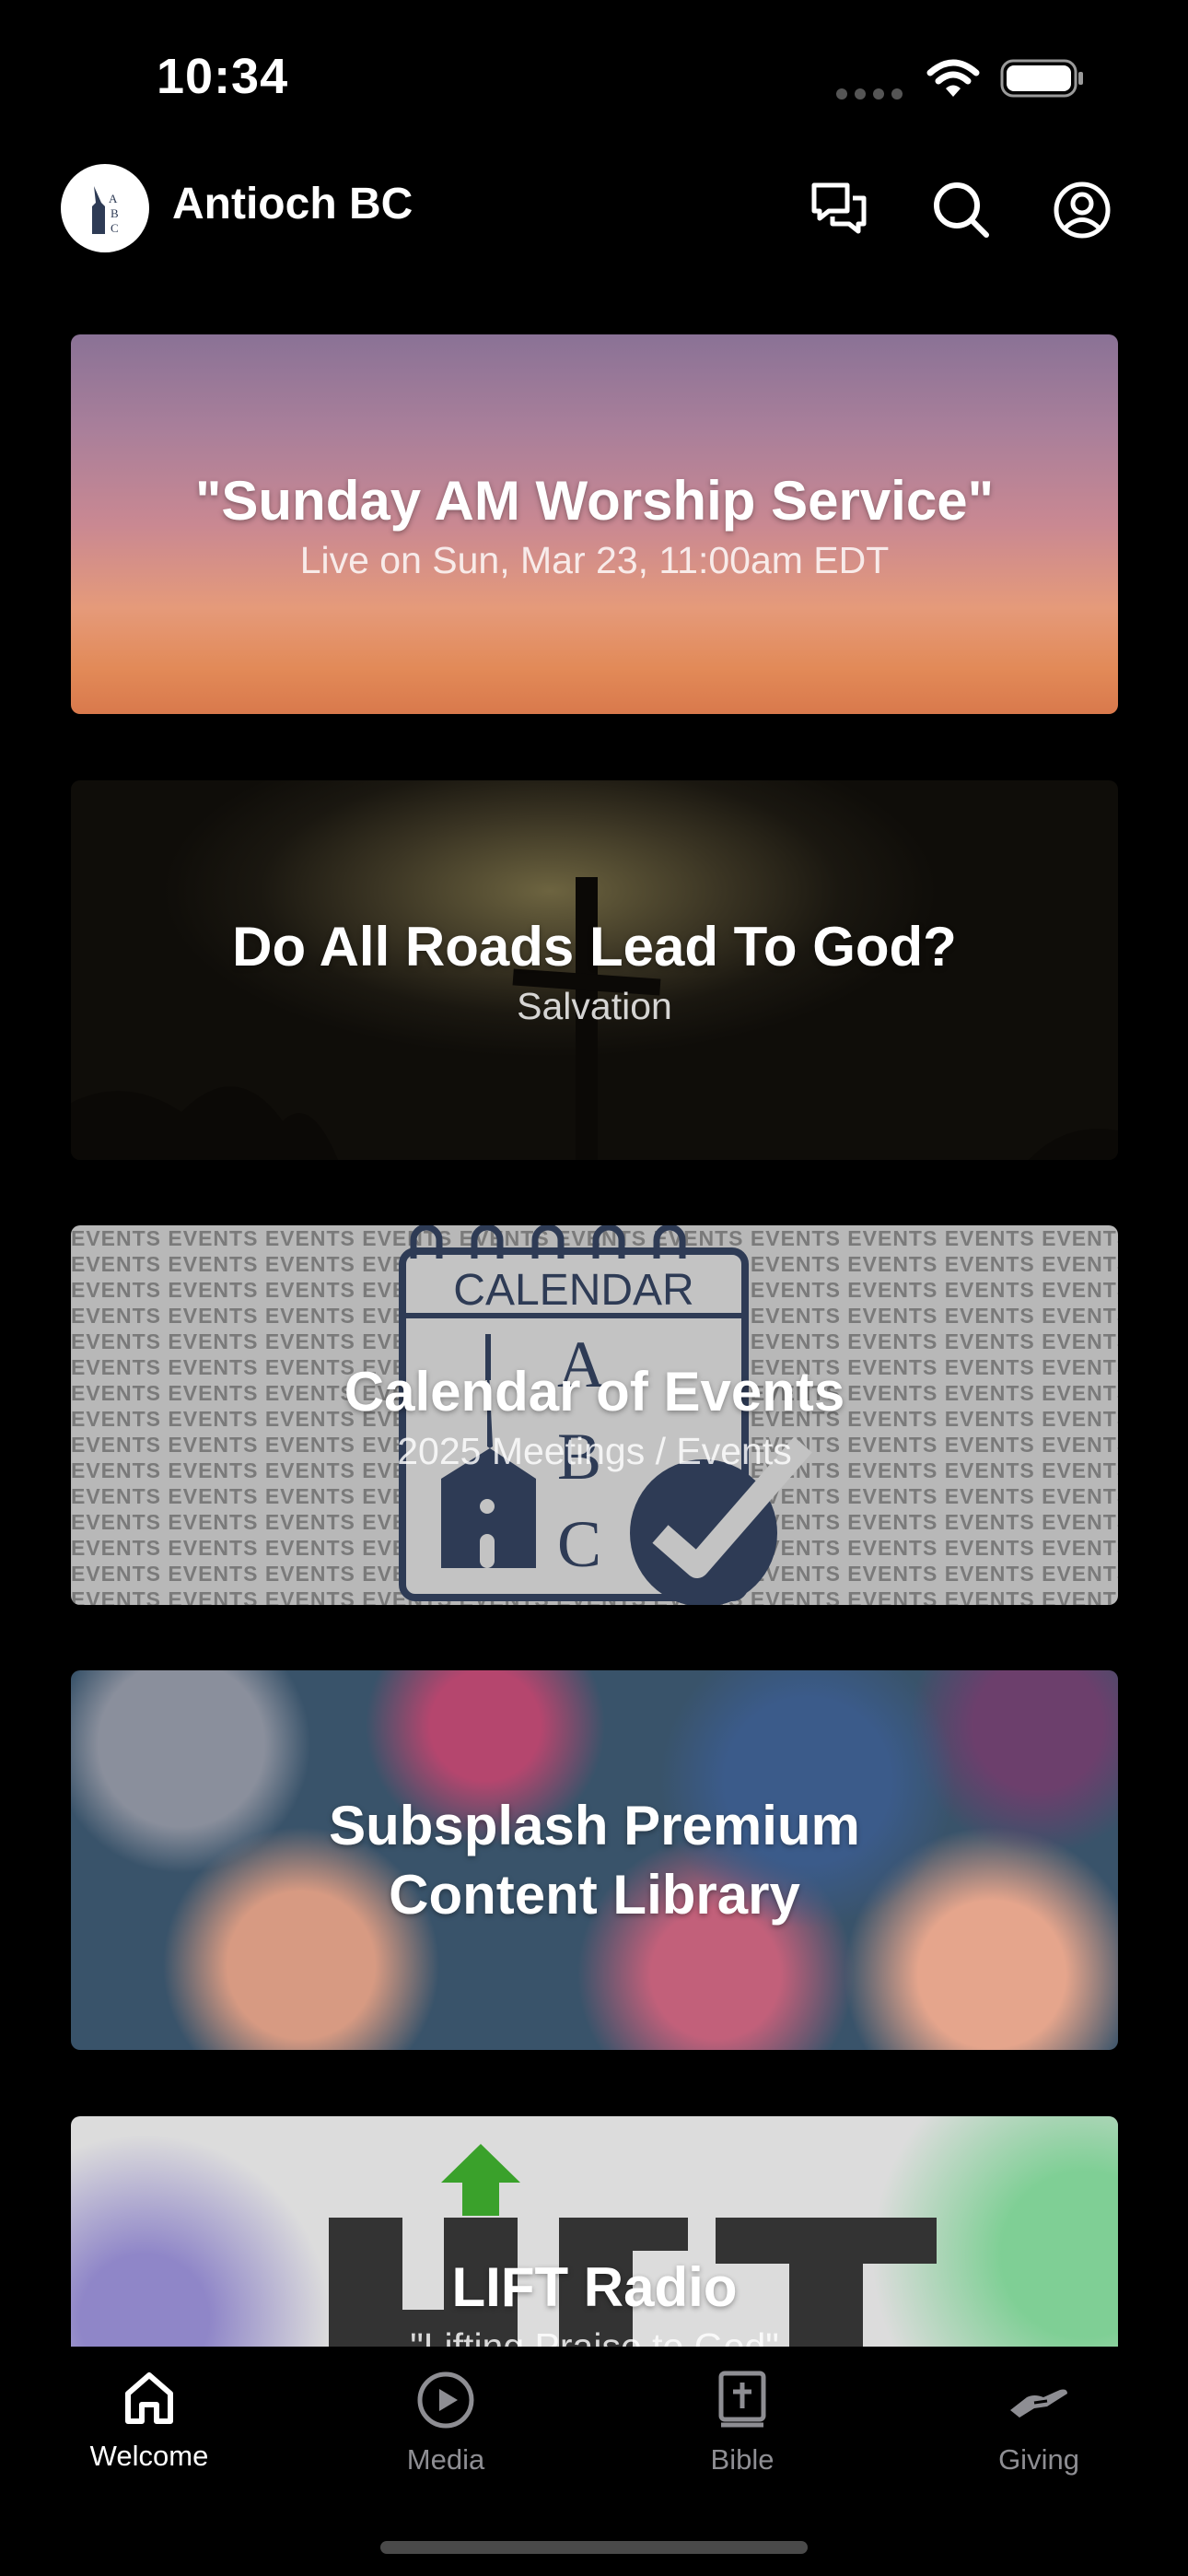 The width and height of the screenshot is (1188, 2576). I want to click on profile-icon, so click(1082, 210).